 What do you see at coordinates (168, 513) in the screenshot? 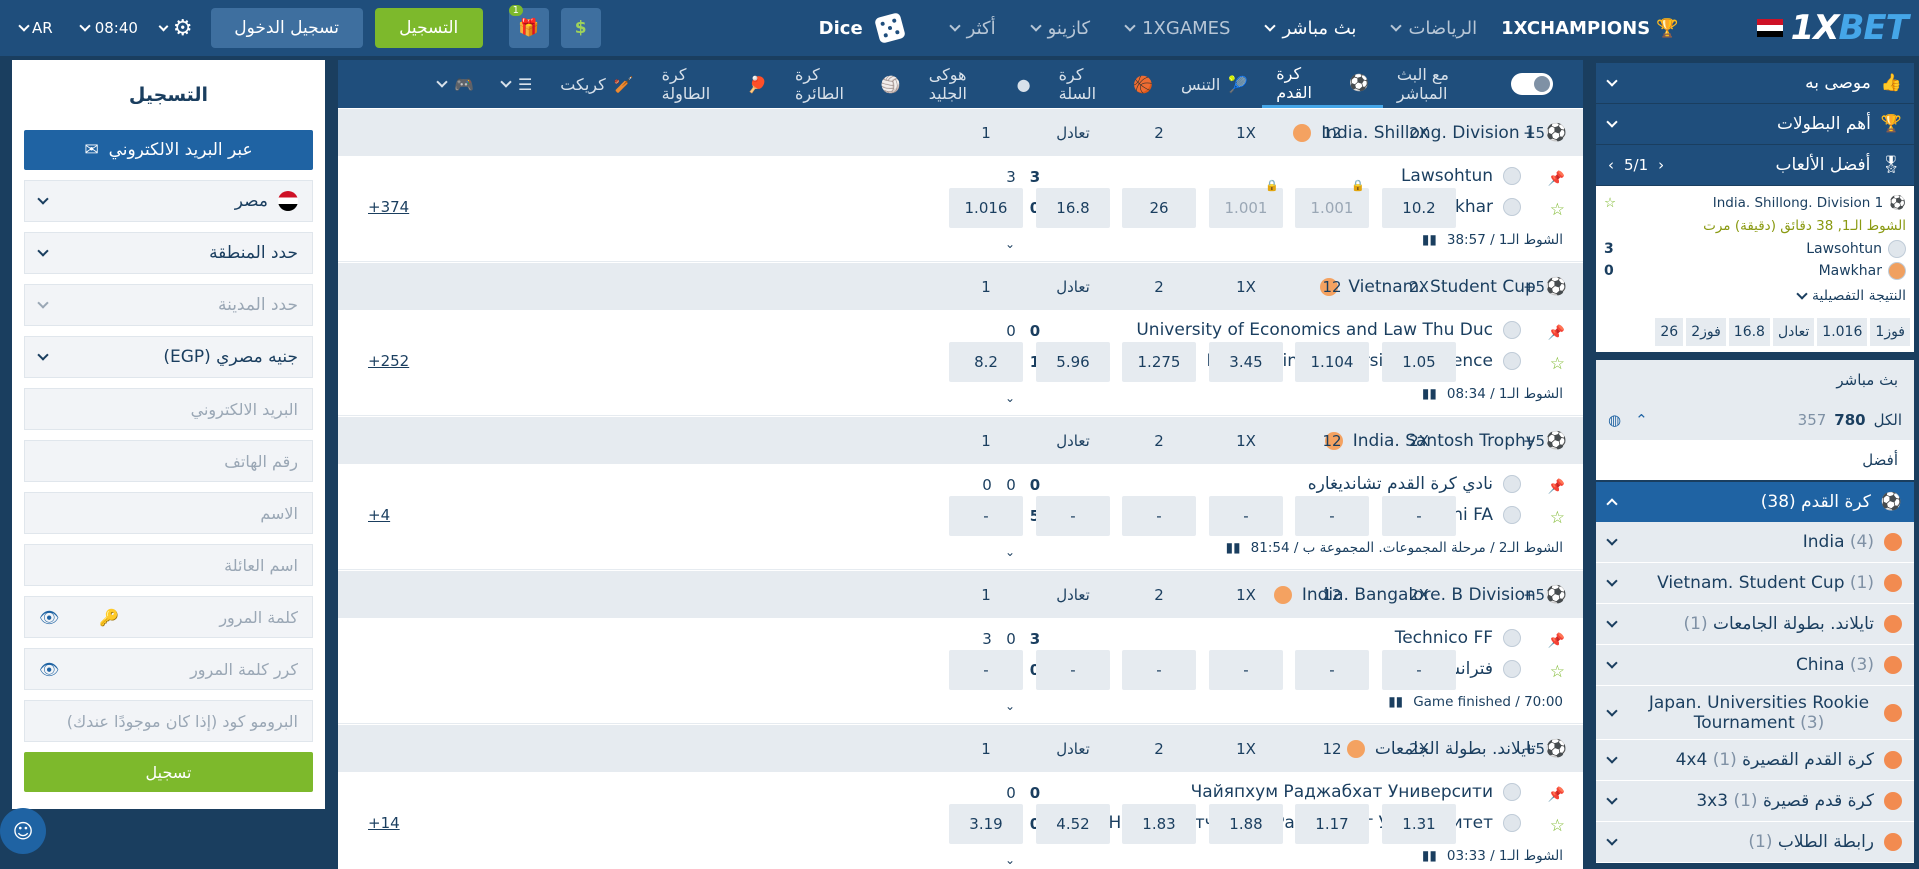
I see `name-field` at bounding box center [168, 513].